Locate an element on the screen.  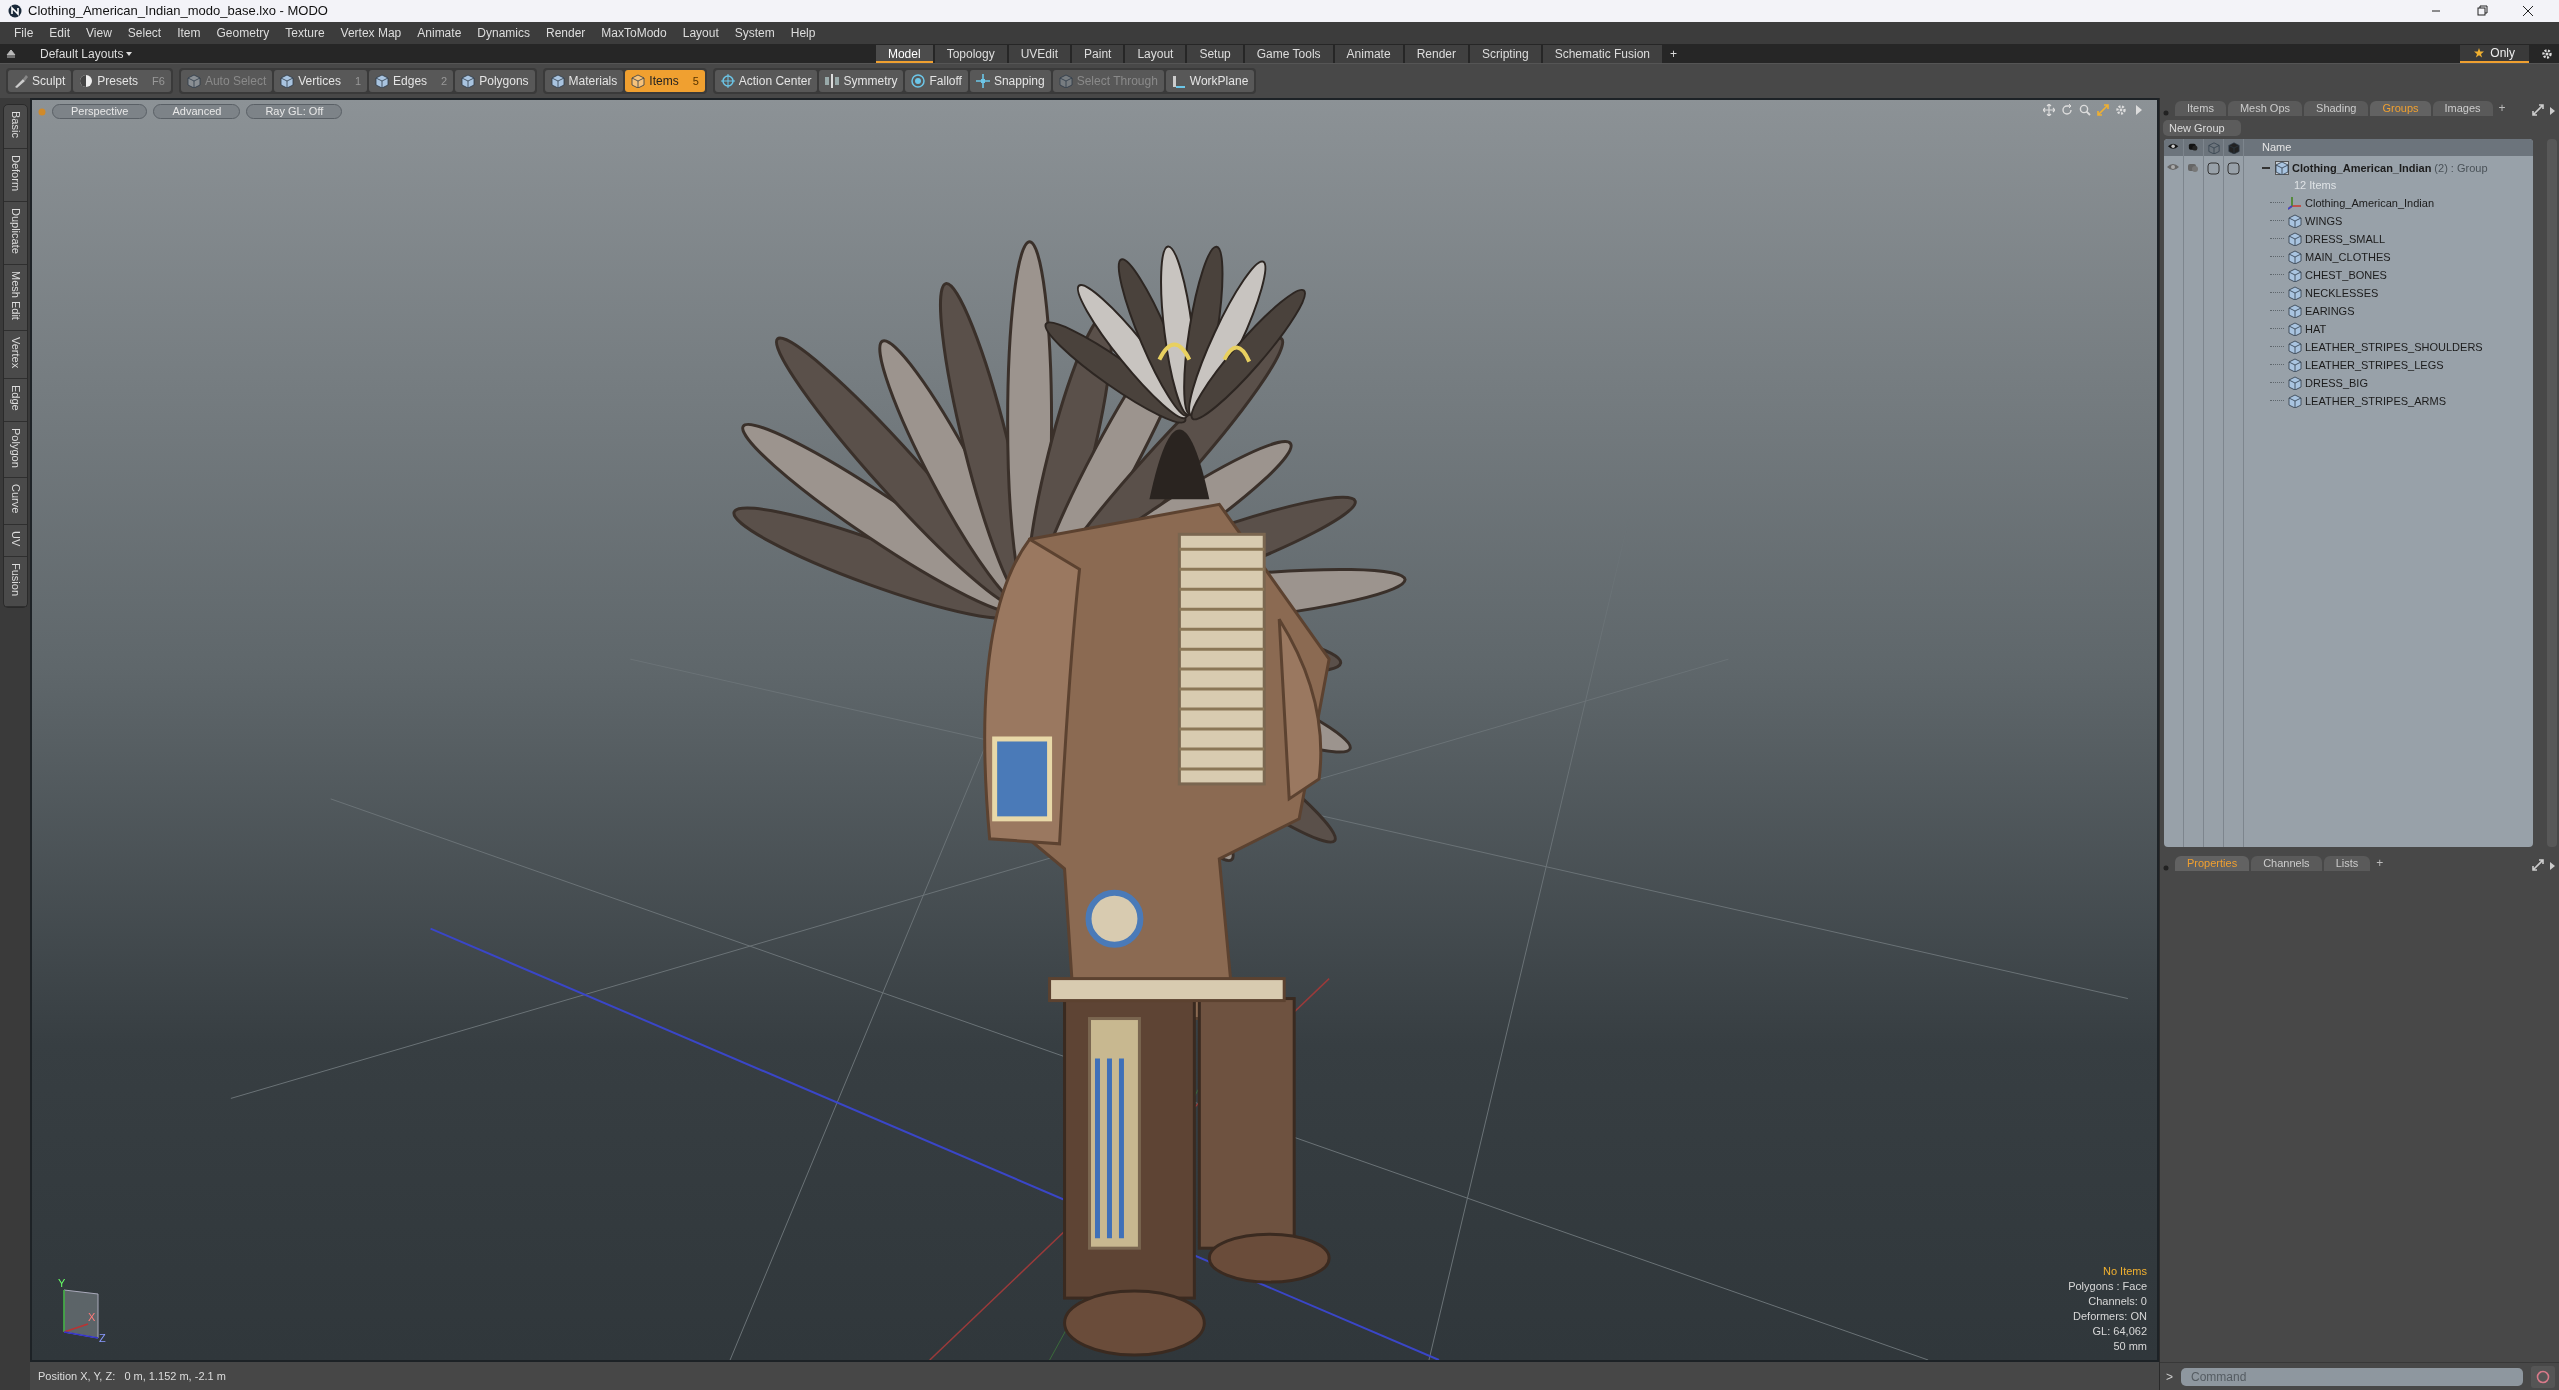
sidebar-tab: Basic is located at coordinates (15, 127).